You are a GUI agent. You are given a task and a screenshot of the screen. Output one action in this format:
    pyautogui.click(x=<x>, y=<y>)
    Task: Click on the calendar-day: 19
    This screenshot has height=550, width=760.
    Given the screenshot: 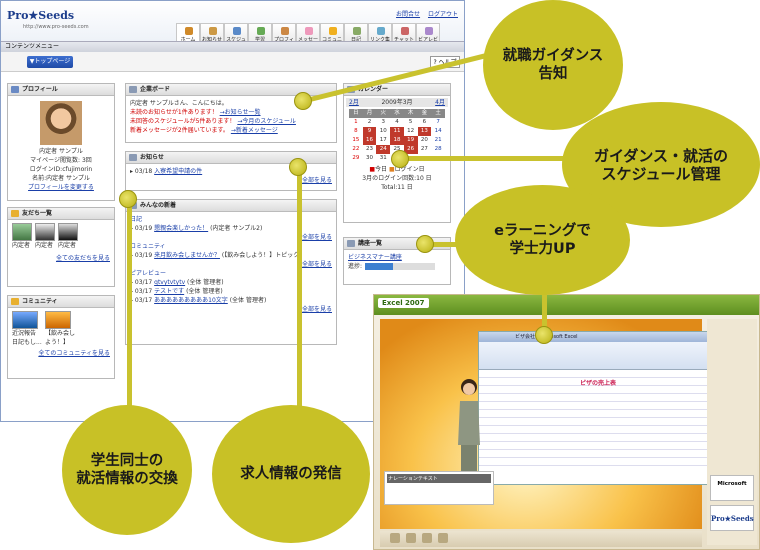 What is the action you would take?
    pyautogui.click(x=410, y=140)
    